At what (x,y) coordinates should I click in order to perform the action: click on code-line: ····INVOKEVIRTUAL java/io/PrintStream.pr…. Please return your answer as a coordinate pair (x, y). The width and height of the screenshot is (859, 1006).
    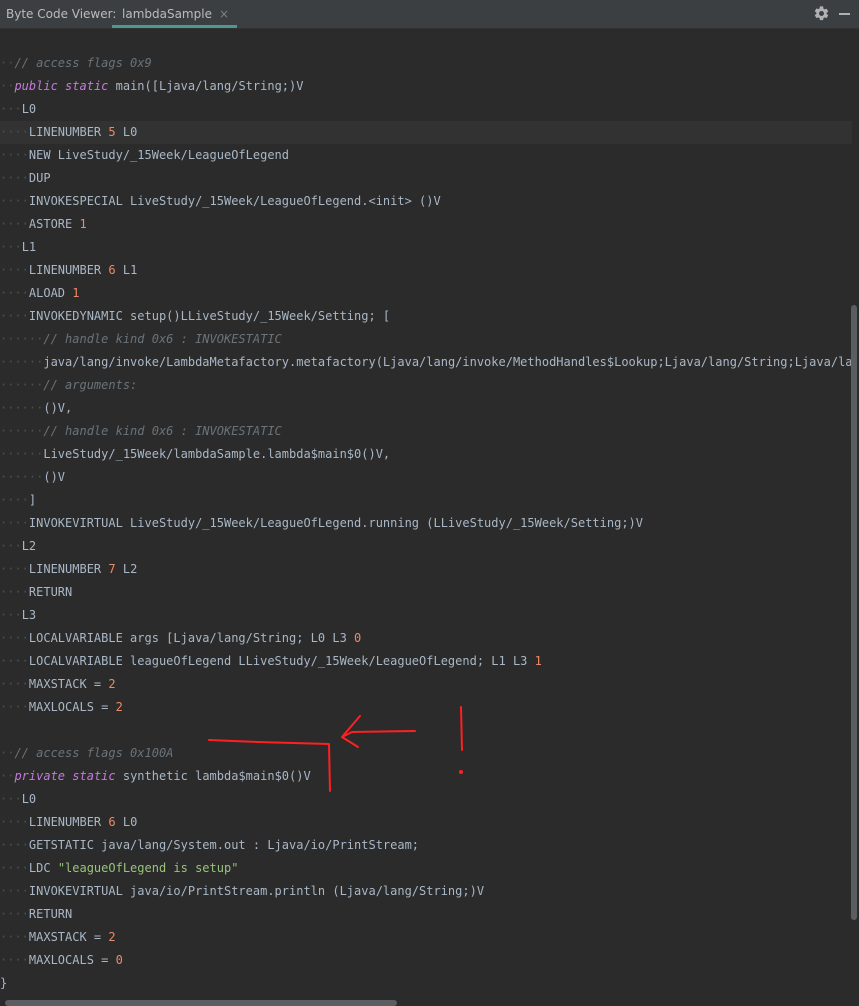
    Looking at the image, I should click on (426, 891).